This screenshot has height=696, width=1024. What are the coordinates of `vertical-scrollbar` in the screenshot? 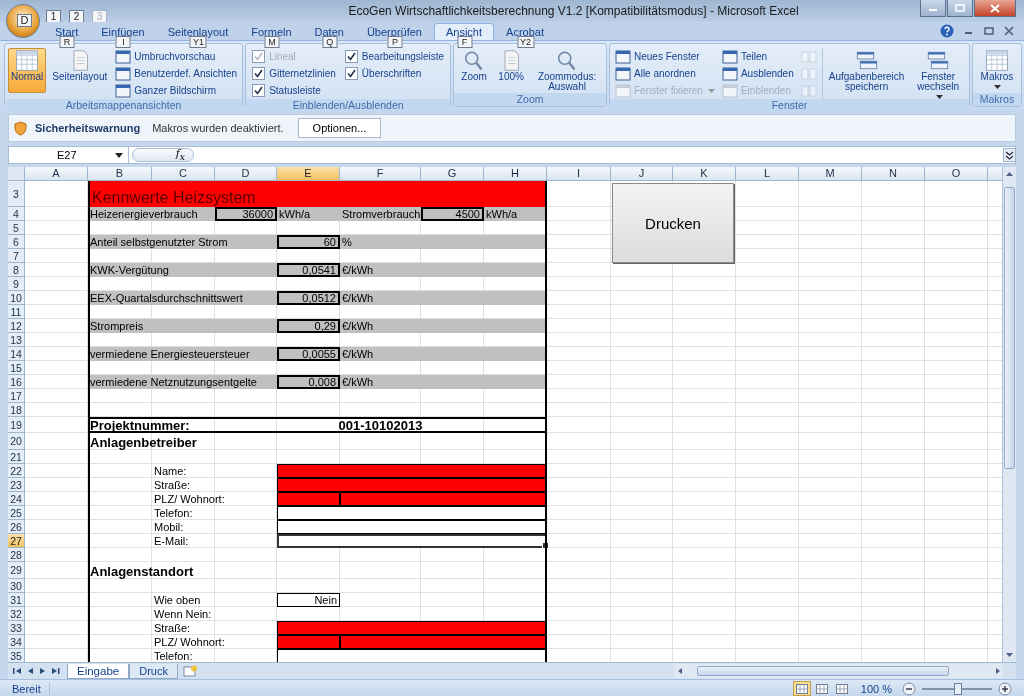 It's located at (1009, 414).